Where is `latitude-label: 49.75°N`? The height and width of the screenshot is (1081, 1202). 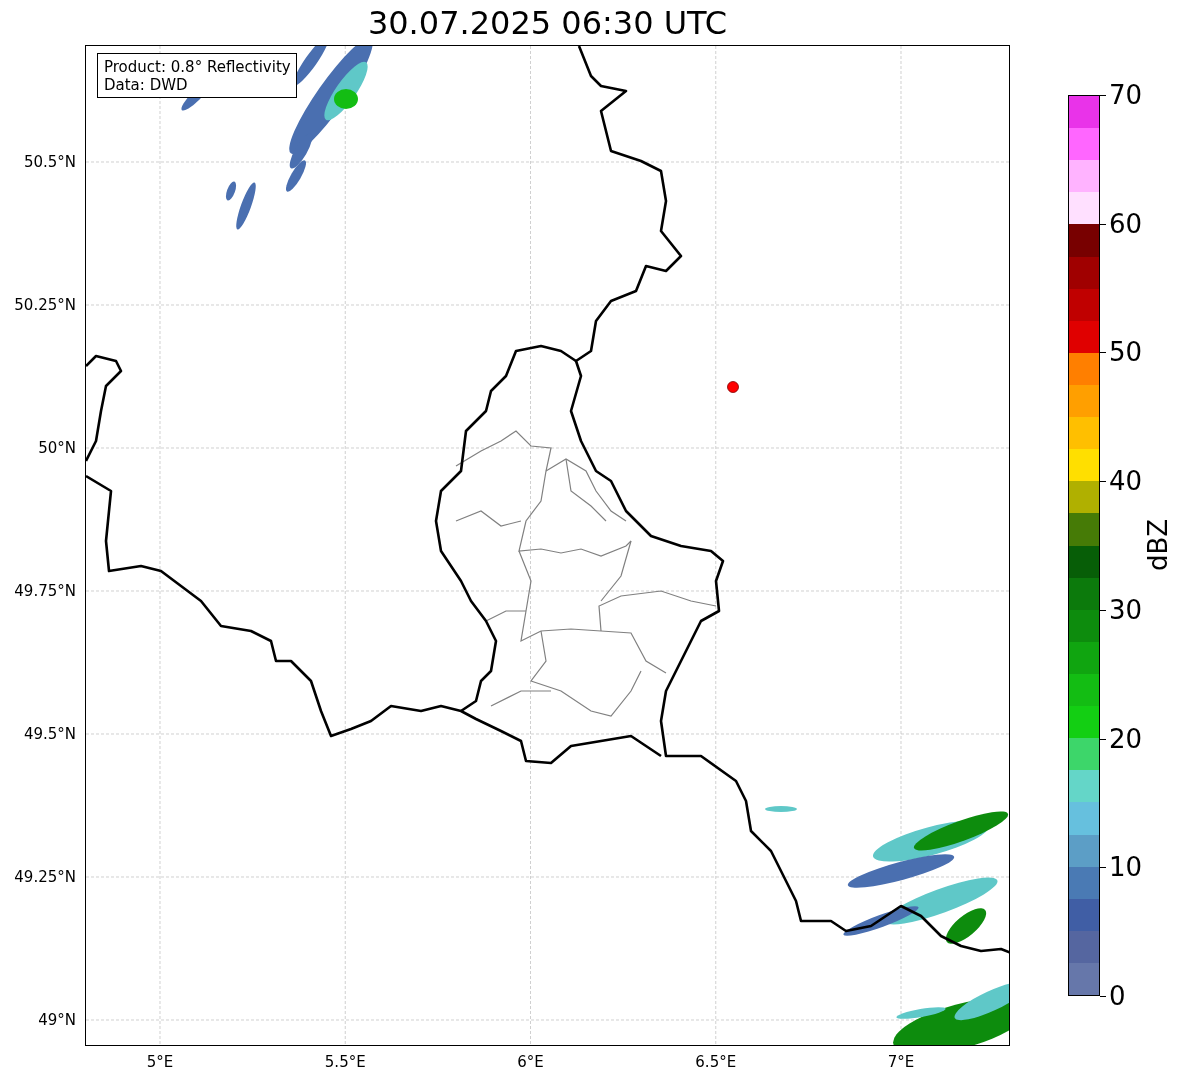
latitude-label: 49.75°N is located at coordinates (45, 591).